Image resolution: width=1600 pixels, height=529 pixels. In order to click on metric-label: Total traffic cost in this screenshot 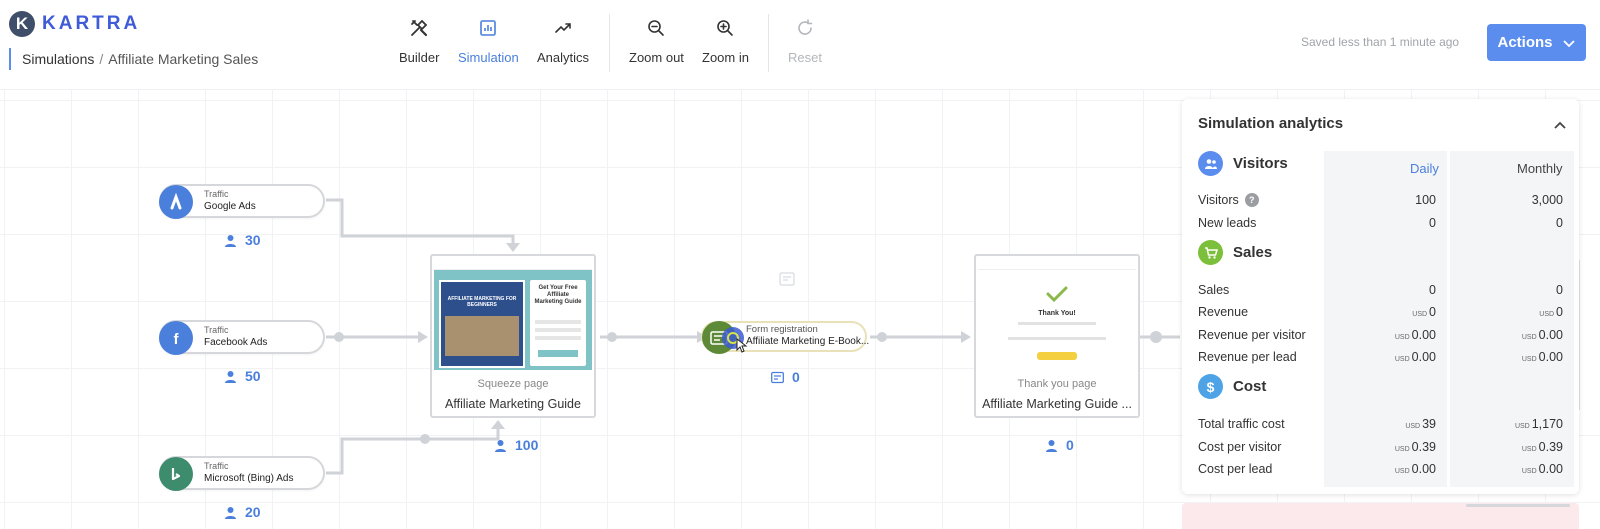, I will do `click(1241, 424)`.